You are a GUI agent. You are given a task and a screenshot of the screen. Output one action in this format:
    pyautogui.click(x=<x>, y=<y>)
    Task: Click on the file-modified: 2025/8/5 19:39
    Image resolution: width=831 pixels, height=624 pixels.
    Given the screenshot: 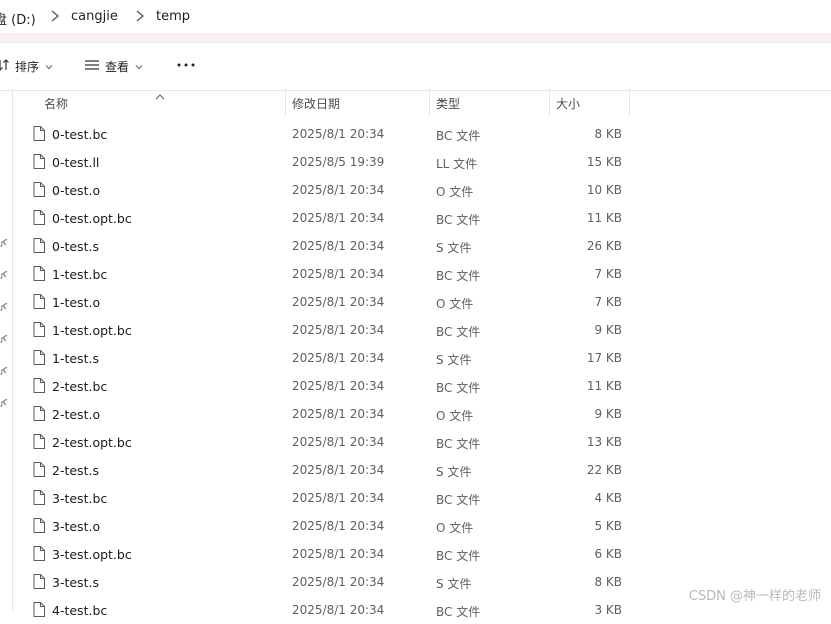 What is the action you would take?
    pyautogui.click(x=338, y=162)
    